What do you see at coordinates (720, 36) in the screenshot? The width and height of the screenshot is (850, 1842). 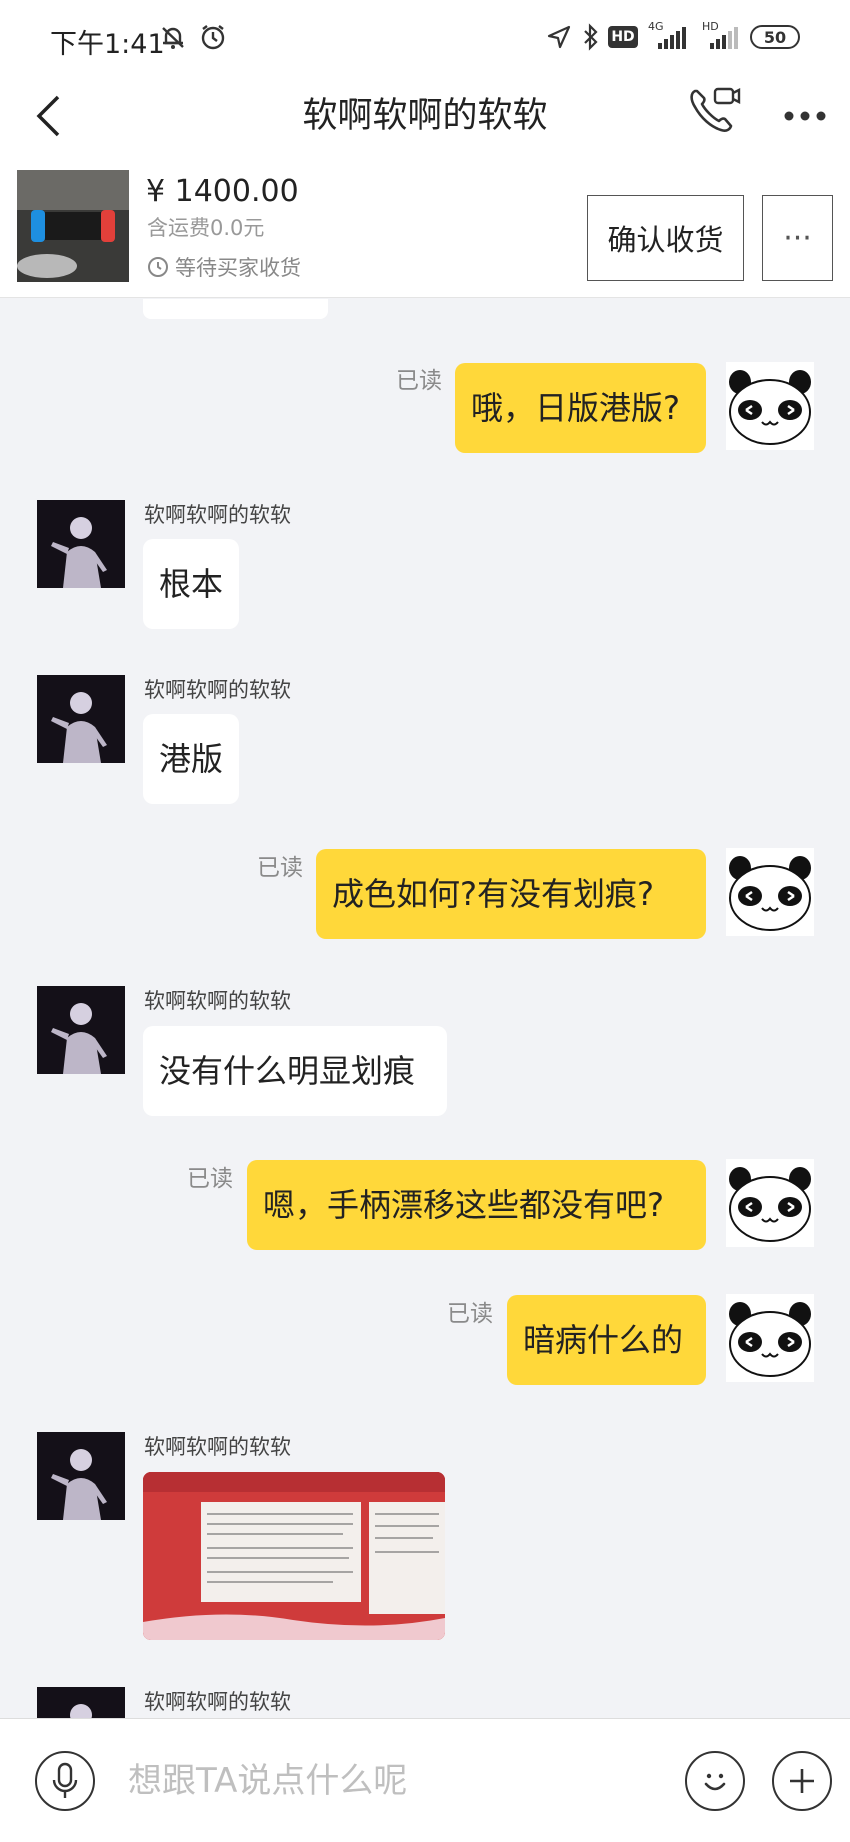 I see `signal-hd-icon: HD` at bounding box center [720, 36].